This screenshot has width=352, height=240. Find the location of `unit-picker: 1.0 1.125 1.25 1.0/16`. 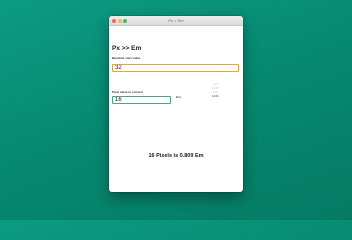

unit-picker: 1.0 1.125 1.25 1.0/16 is located at coordinates (215, 91).